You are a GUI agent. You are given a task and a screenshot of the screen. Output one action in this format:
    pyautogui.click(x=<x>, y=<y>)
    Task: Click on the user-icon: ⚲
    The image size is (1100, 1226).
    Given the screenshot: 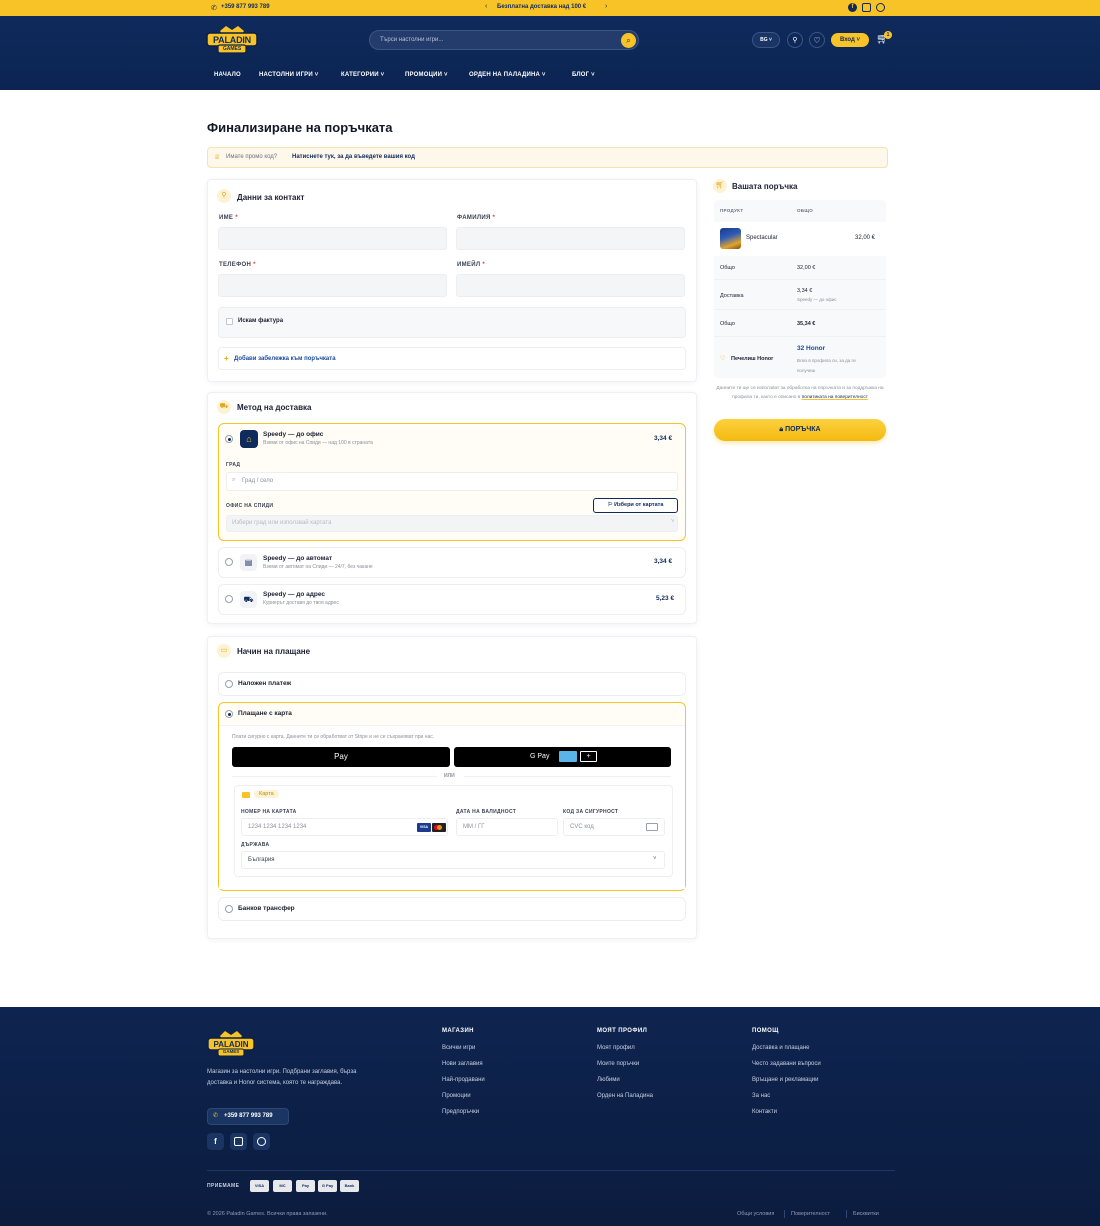 What is the action you would take?
    pyautogui.click(x=795, y=40)
    